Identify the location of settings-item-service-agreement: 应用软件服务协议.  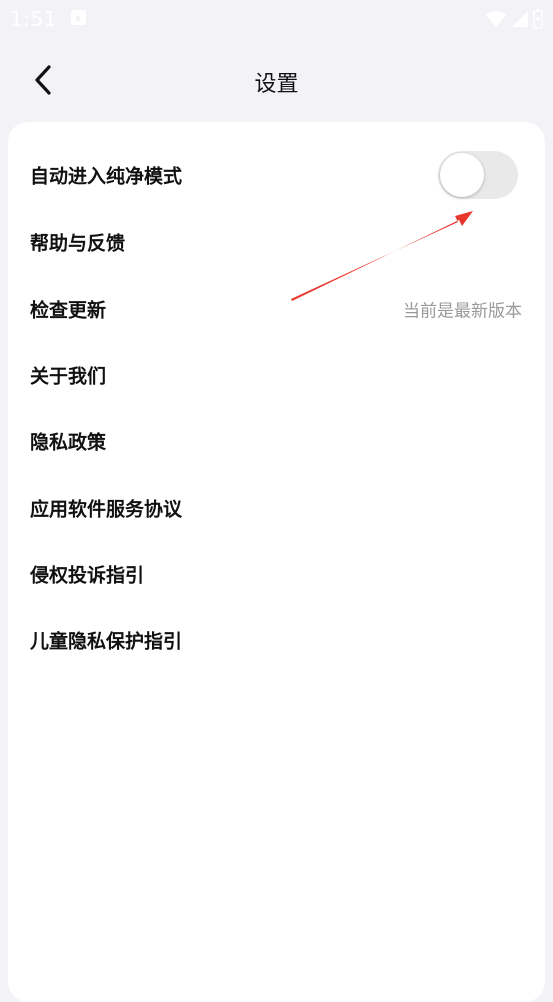
(276, 508).